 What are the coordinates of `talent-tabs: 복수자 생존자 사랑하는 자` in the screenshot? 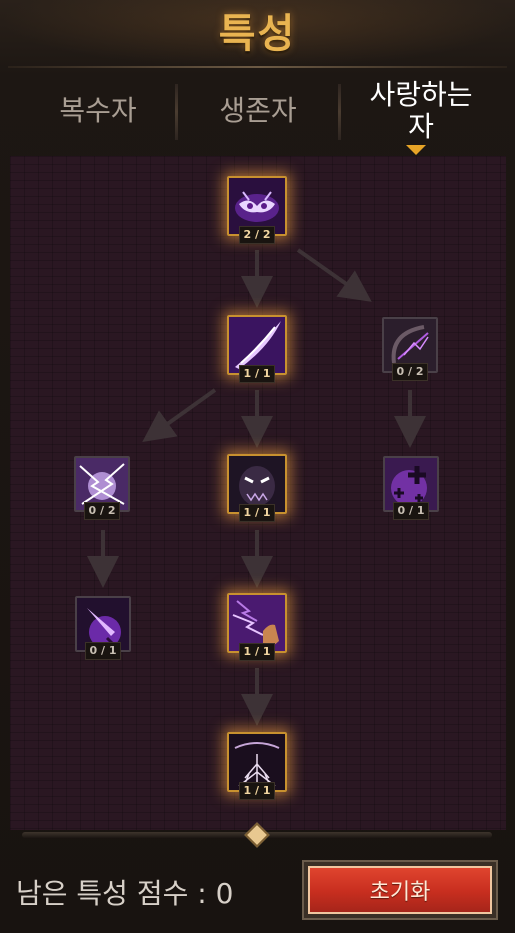 It's located at (257, 113).